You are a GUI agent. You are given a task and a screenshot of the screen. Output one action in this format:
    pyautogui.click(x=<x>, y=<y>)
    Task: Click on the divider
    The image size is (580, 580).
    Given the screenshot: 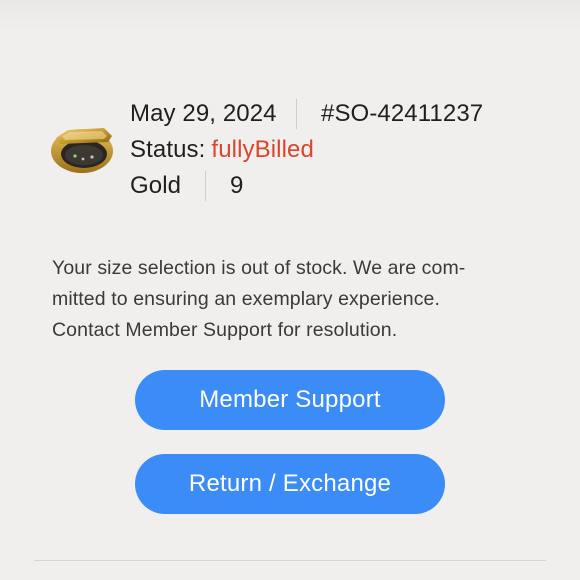 What is the action you would take?
    pyautogui.click(x=290, y=560)
    